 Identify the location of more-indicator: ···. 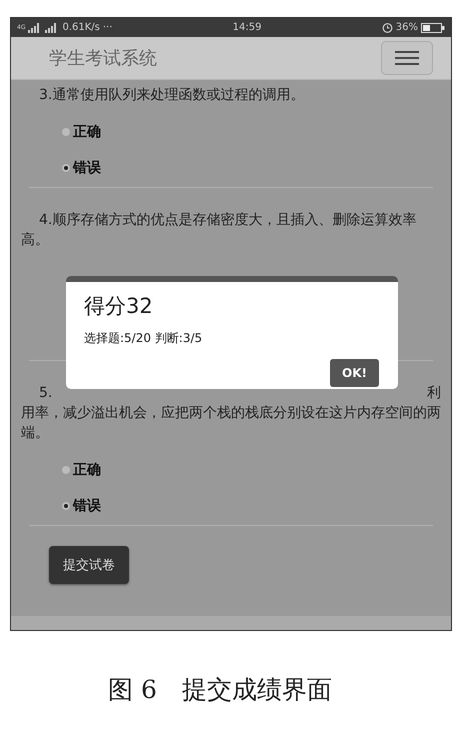
(107, 27).